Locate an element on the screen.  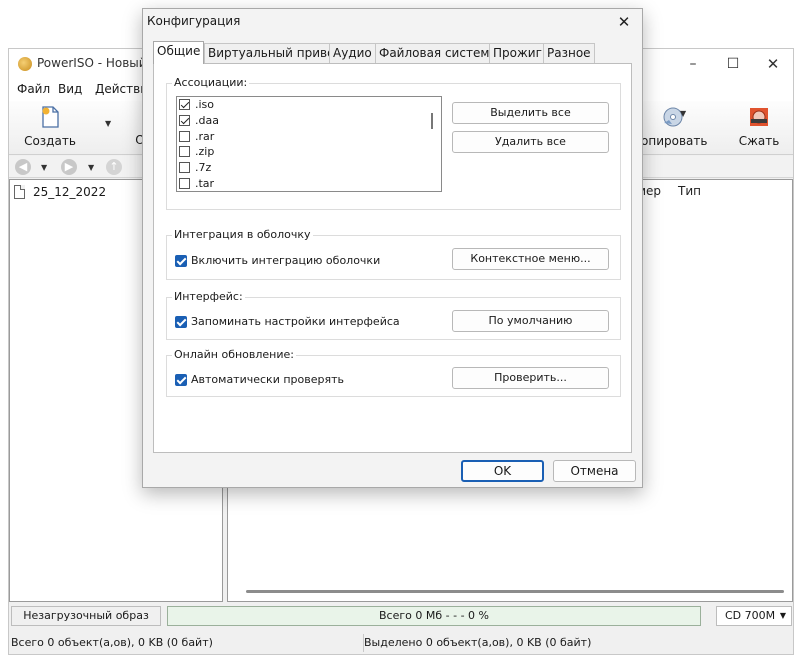
ok-button: OK is located at coordinates (502, 471).